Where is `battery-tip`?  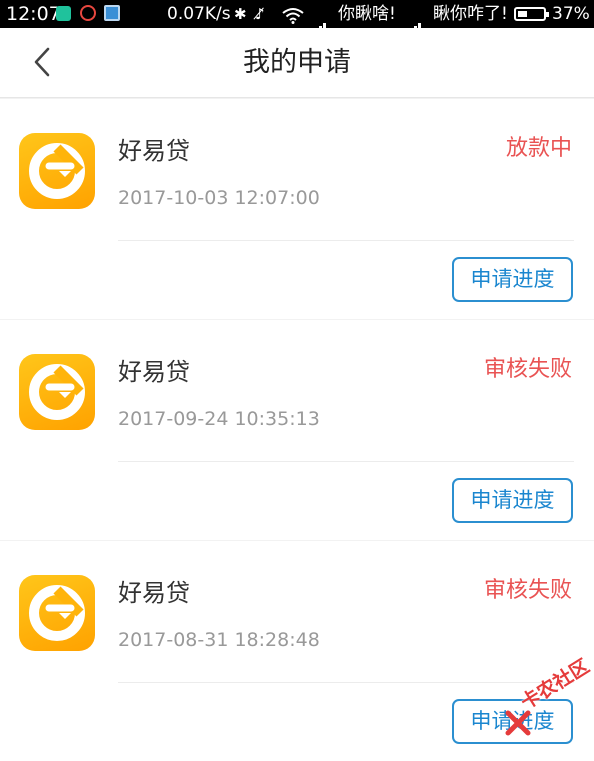
battery-tip is located at coordinates (547, 14).